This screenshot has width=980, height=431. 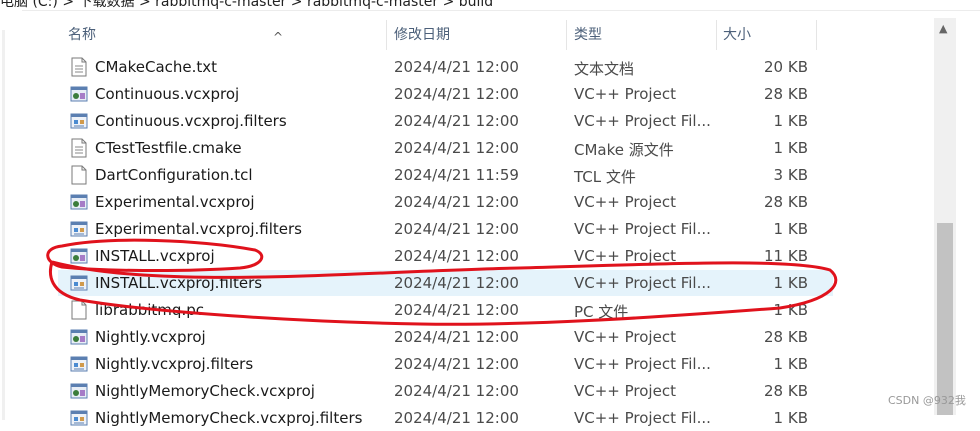 I want to click on file-name: CTestTestfile.cmake, so click(x=168, y=148).